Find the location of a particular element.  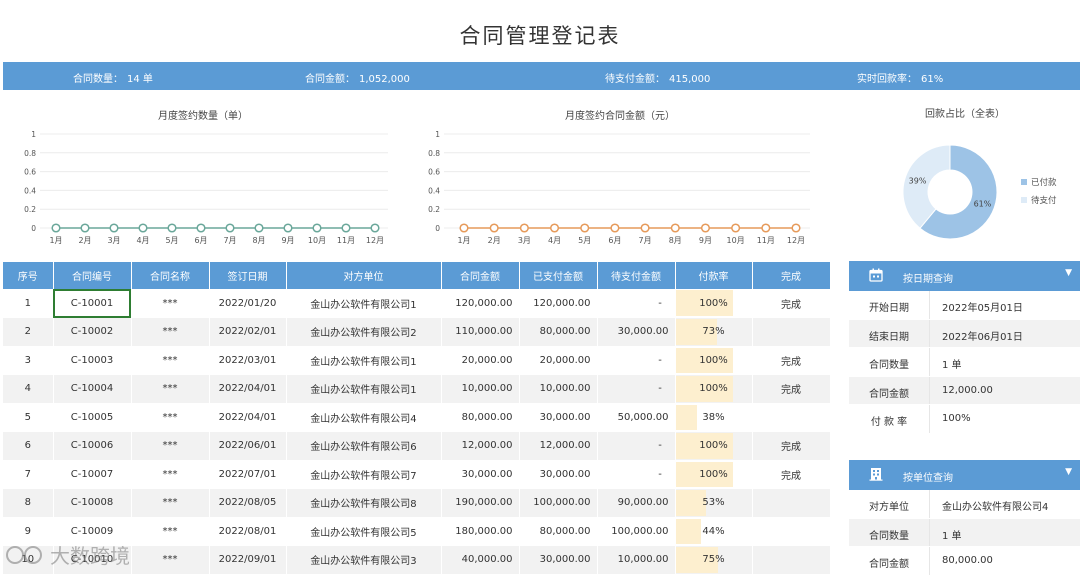

cell-pending: 30,000.00 is located at coordinates (636, 332).